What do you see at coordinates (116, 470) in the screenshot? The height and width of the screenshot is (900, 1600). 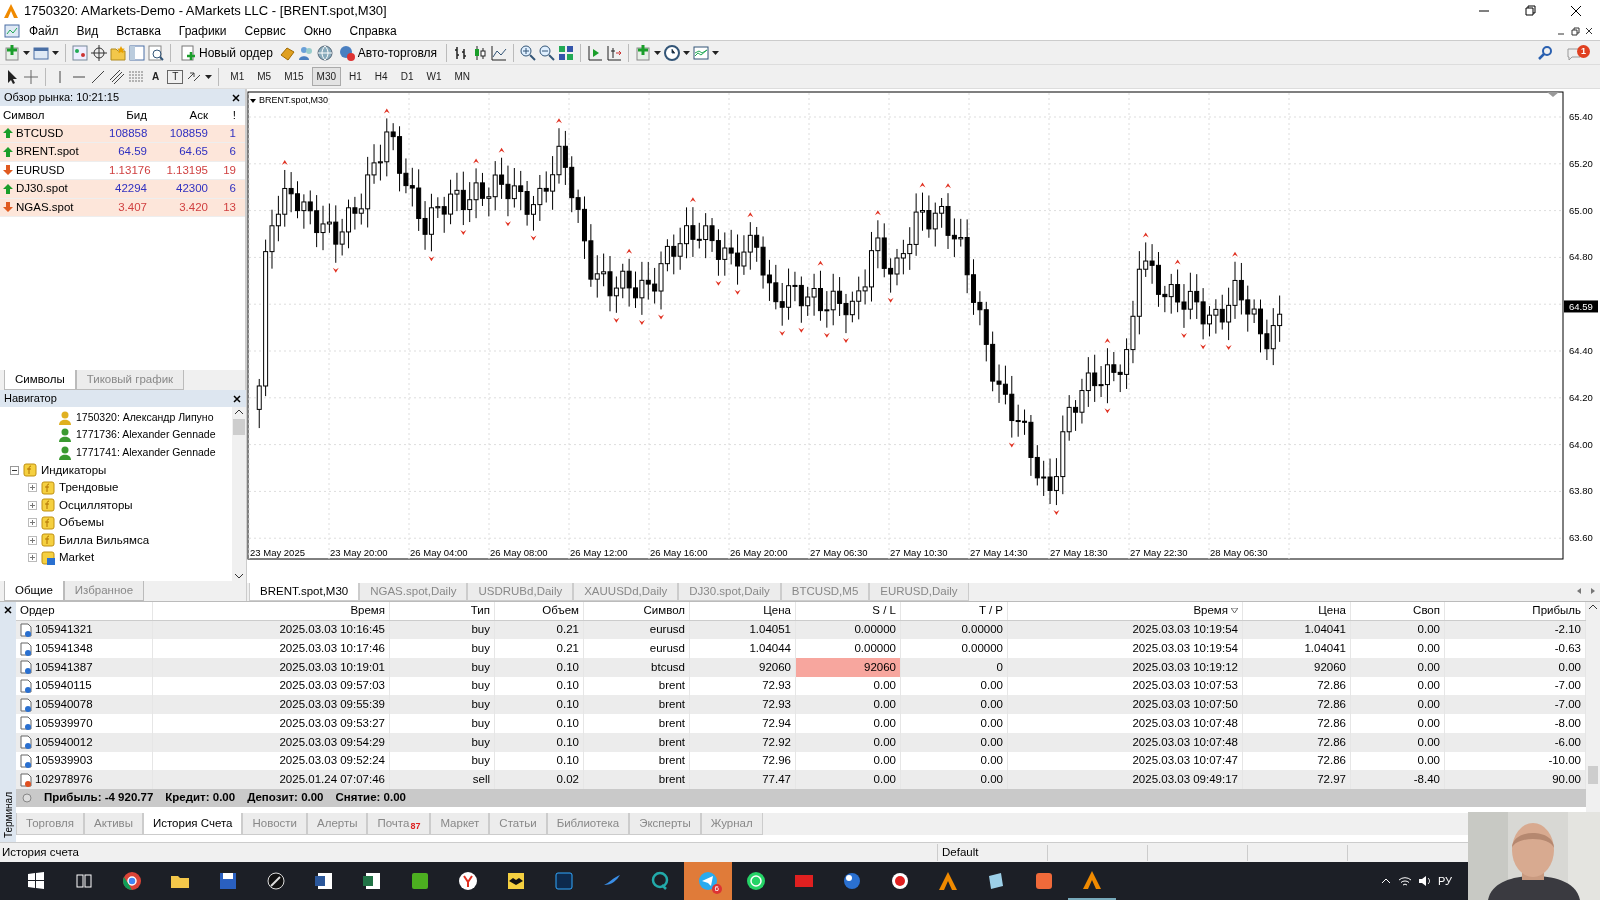 I see `tree-item: Индикаторы` at bounding box center [116, 470].